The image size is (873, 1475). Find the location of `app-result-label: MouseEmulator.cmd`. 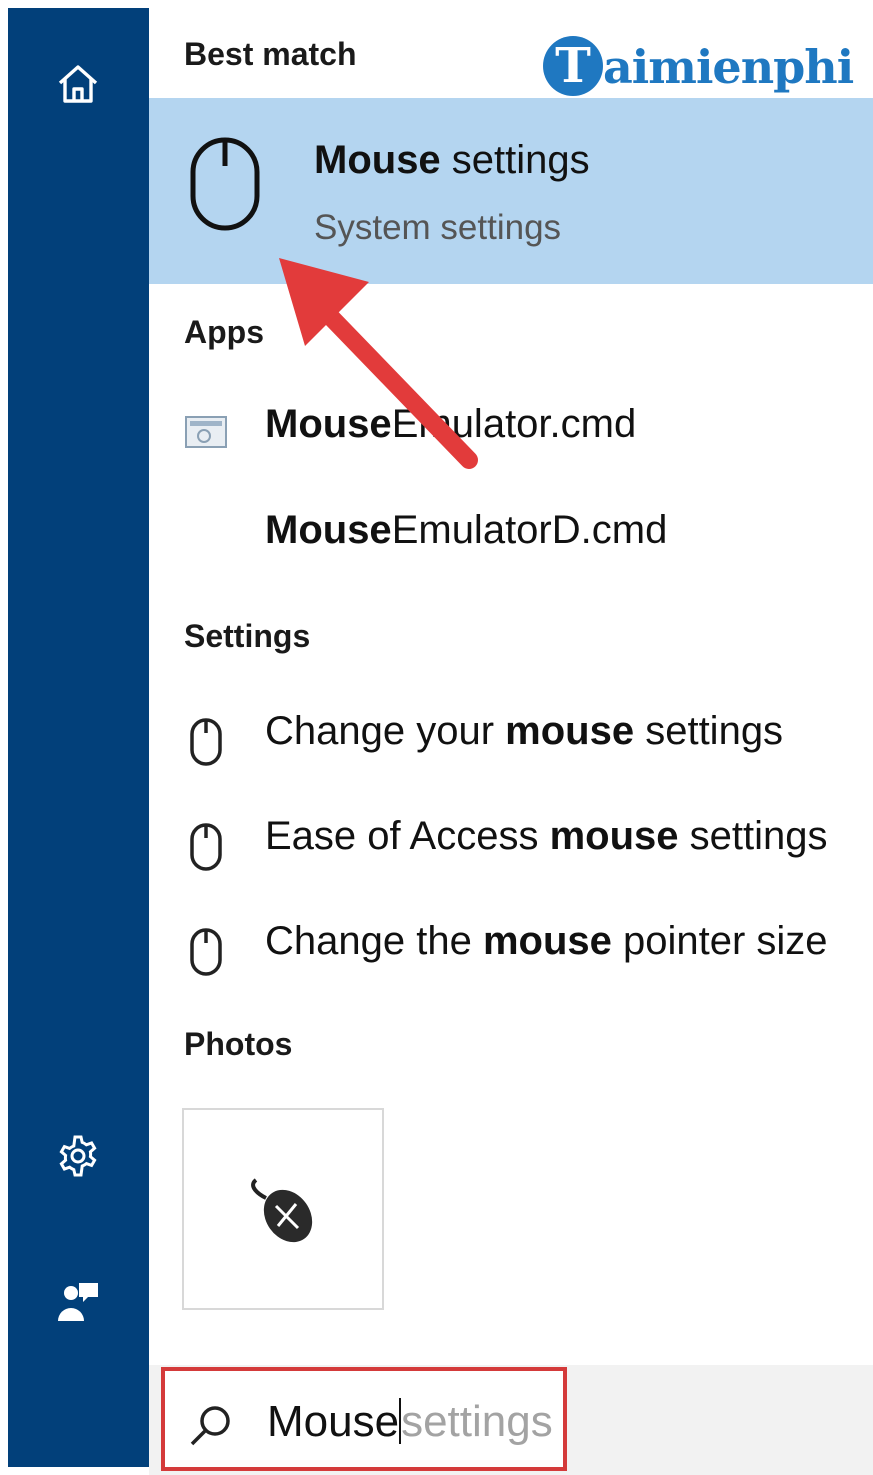

app-result-label: MouseEmulator.cmd is located at coordinates (451, 424).